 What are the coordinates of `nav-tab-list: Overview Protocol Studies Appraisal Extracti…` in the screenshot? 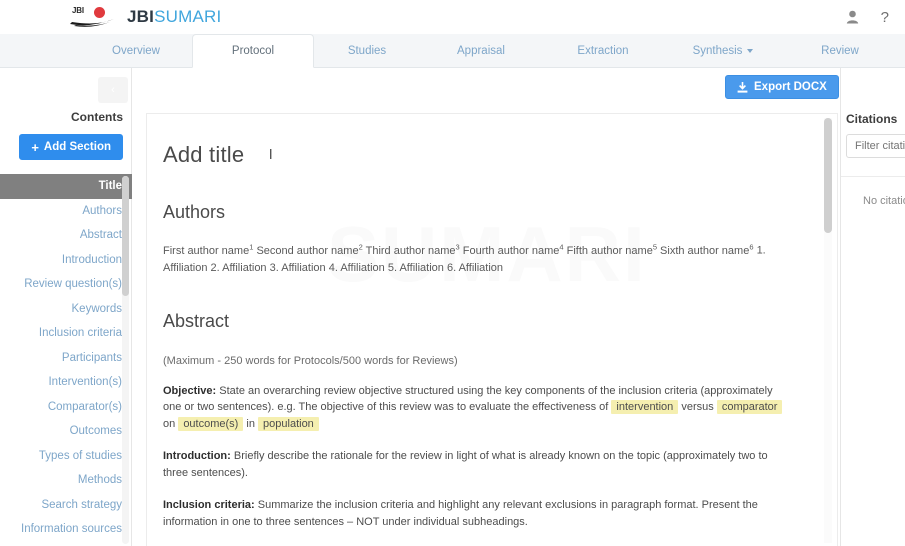 It's located at (452, 51).